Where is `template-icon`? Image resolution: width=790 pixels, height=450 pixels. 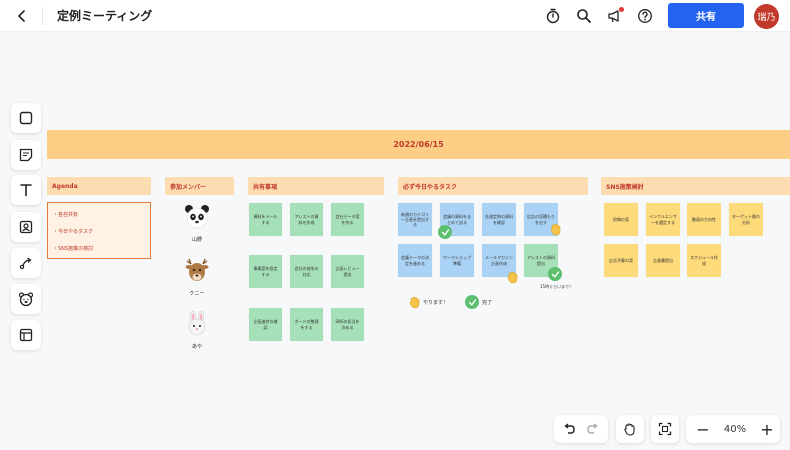 template-icon is located at coordinates (26, 335).